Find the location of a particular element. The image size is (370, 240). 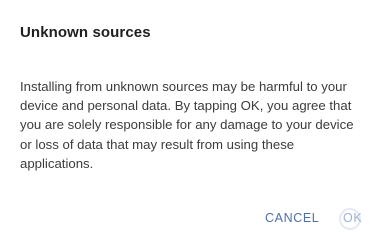

dialog-actions: CANCEL OK is located at coordinates (185, 222).